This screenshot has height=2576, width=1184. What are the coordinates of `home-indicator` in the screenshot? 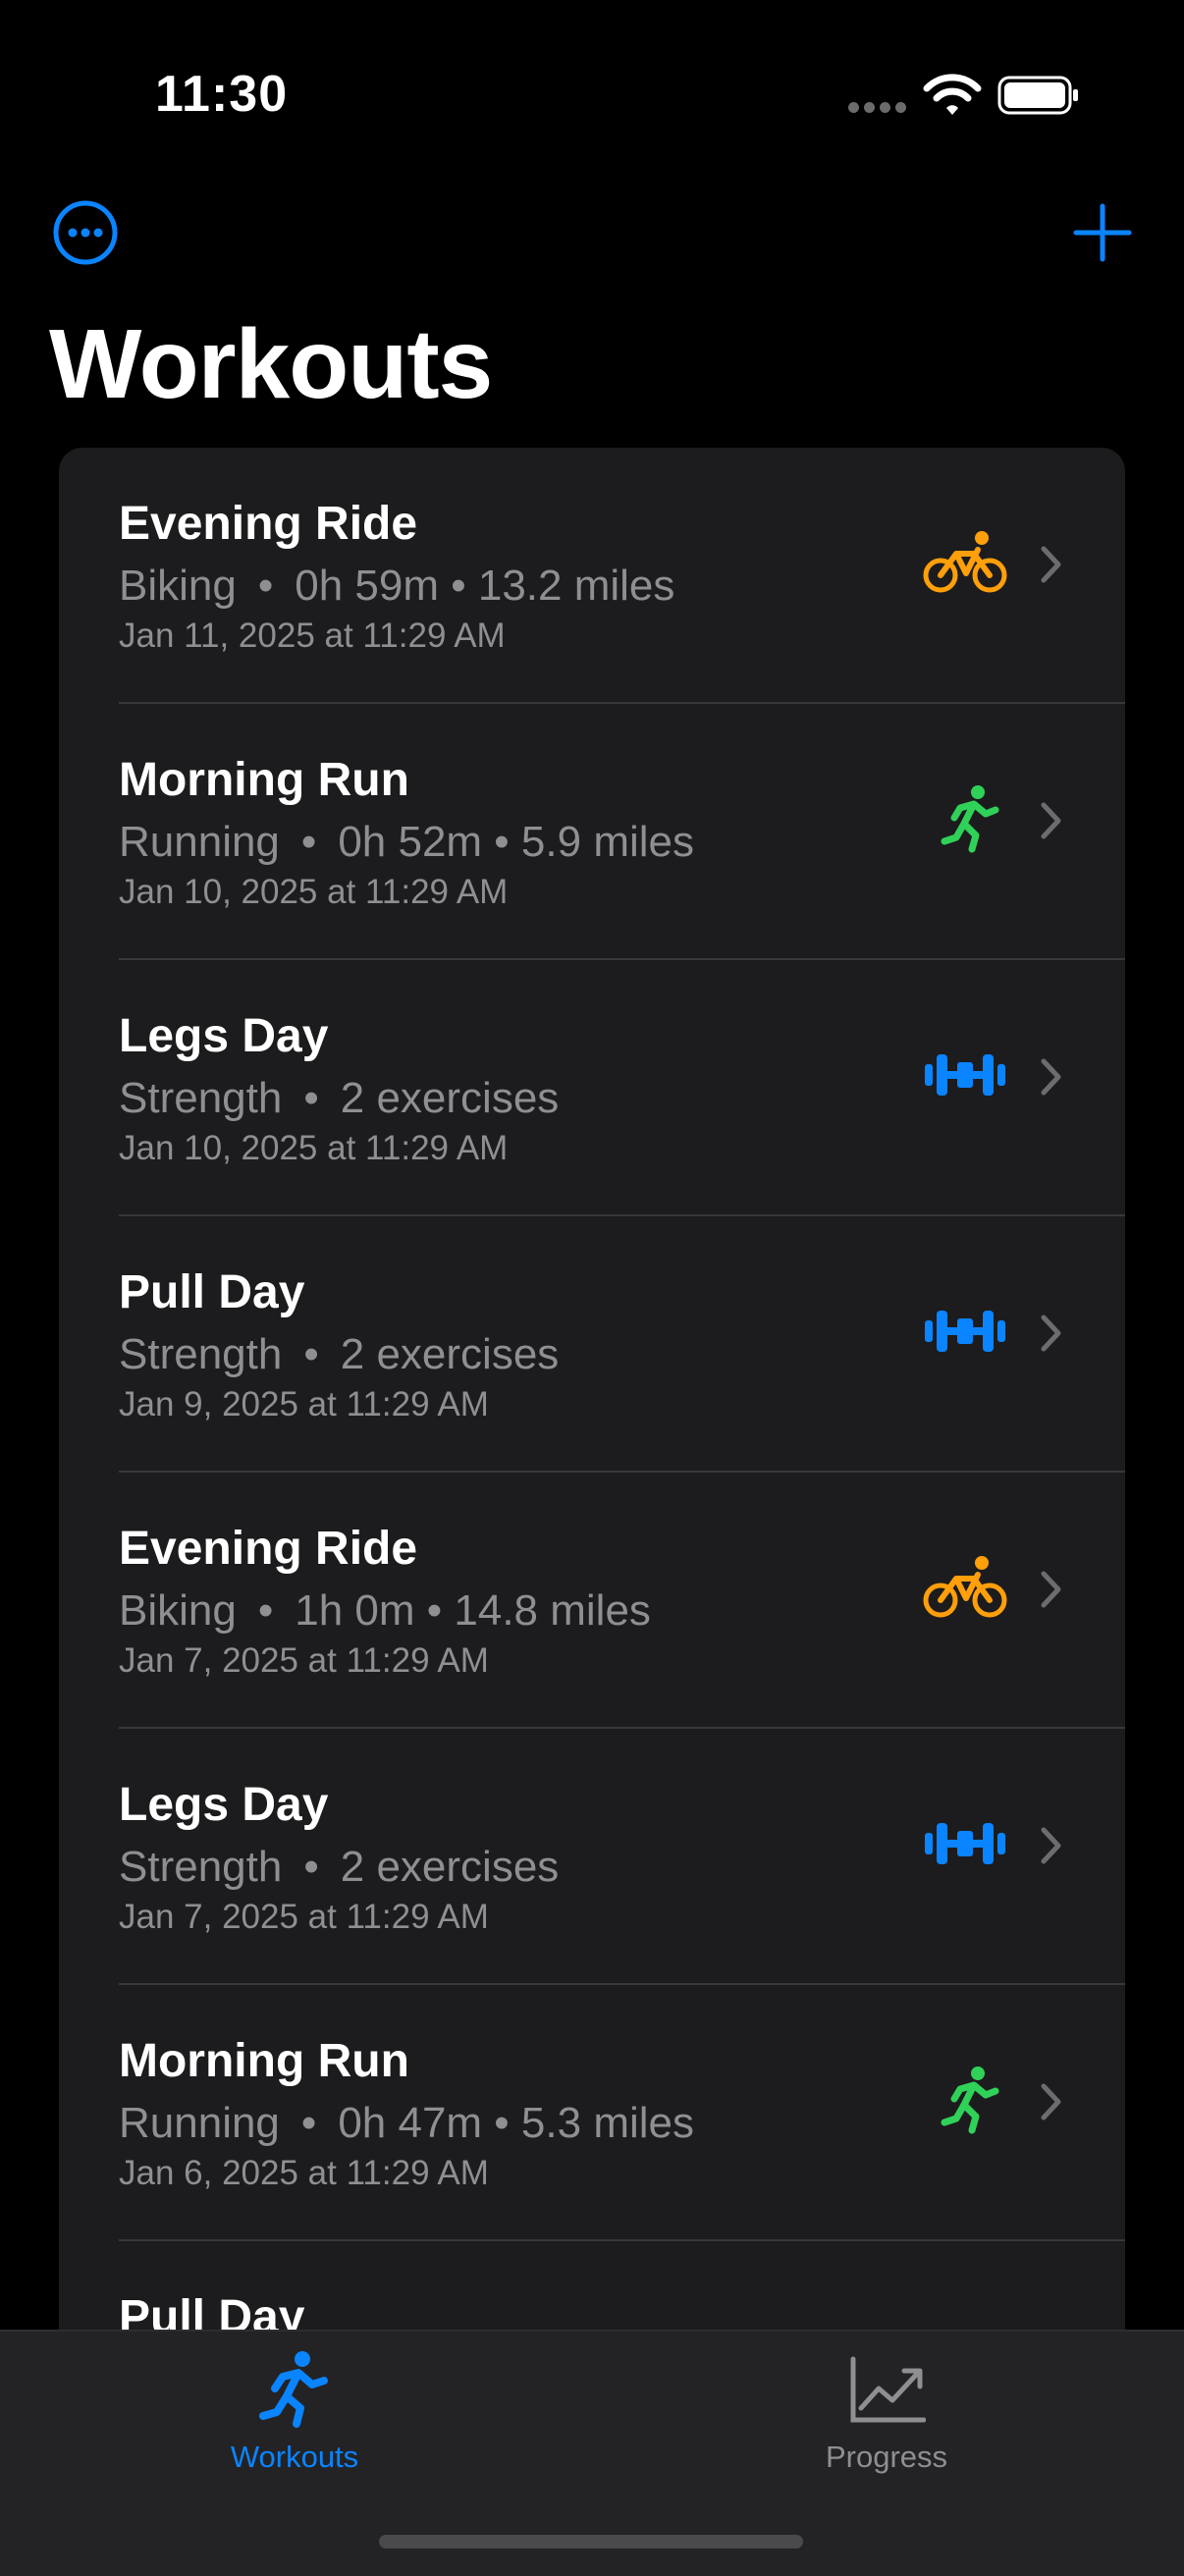 It's located at (591, 2542).